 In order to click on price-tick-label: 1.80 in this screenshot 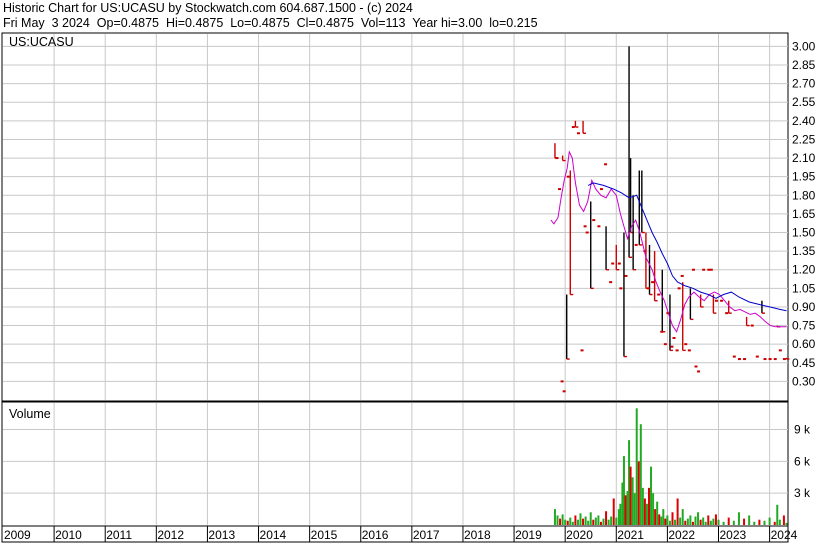, I will do `click(804, 195)`.